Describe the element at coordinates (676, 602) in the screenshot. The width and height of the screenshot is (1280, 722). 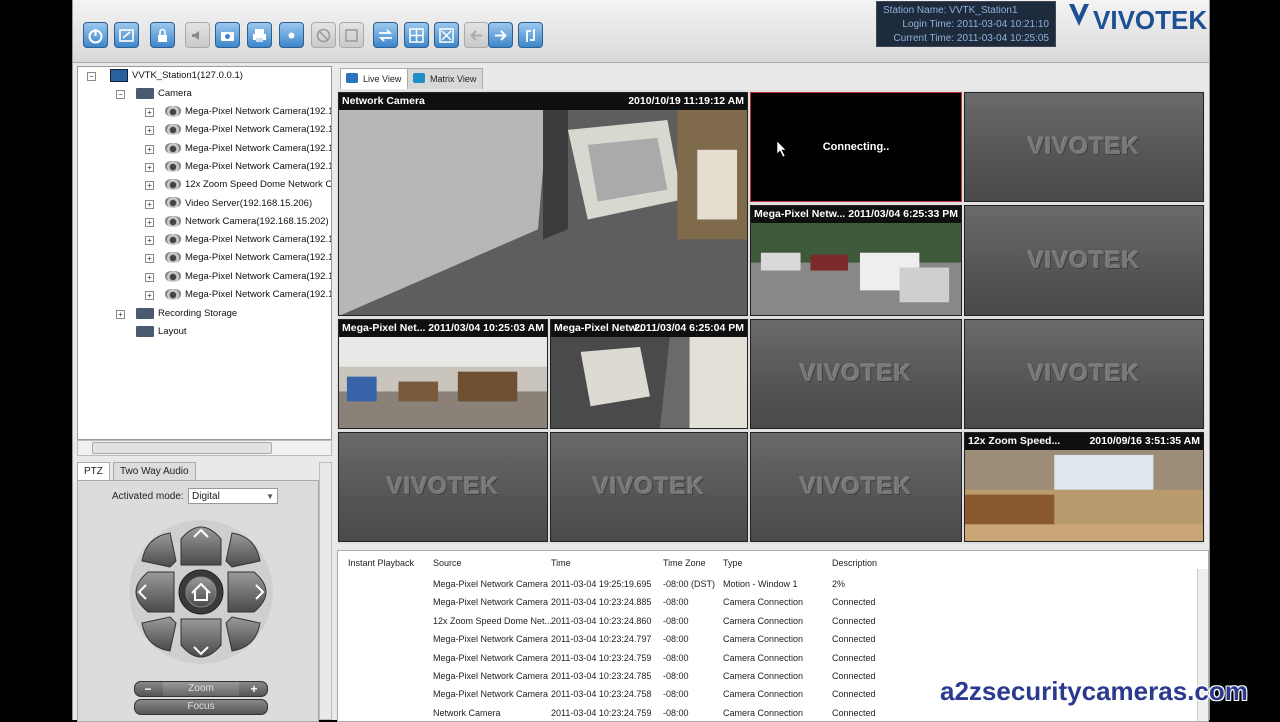
I see `event-tz: -08:00` at that location.